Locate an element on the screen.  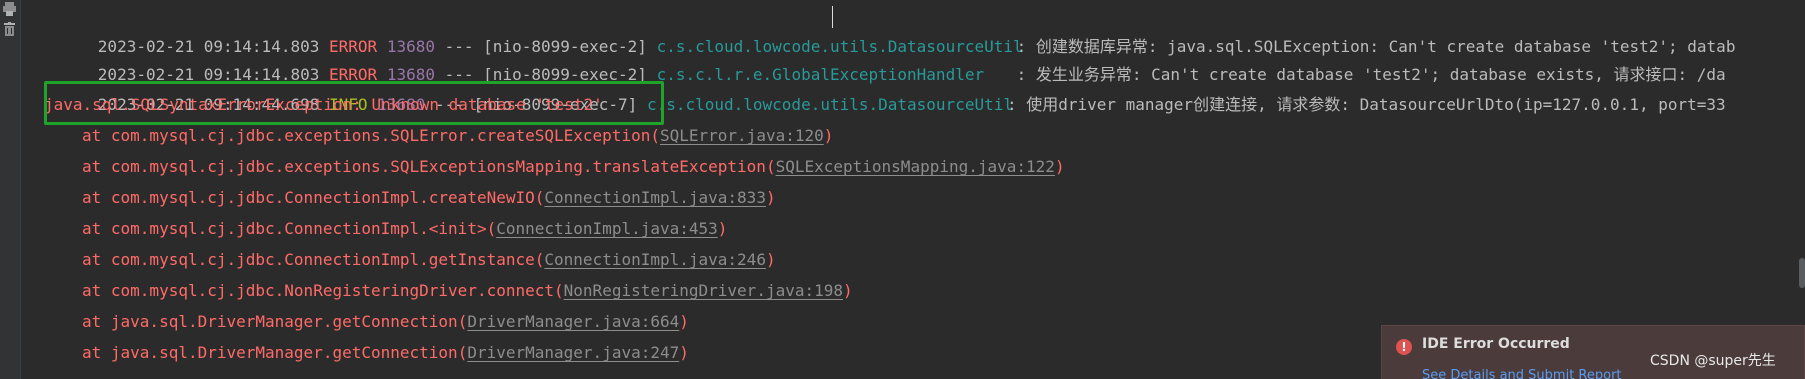
stack-frame-link: SQLExceptionsMapping.java:122 is located at coordinates (915, 166).